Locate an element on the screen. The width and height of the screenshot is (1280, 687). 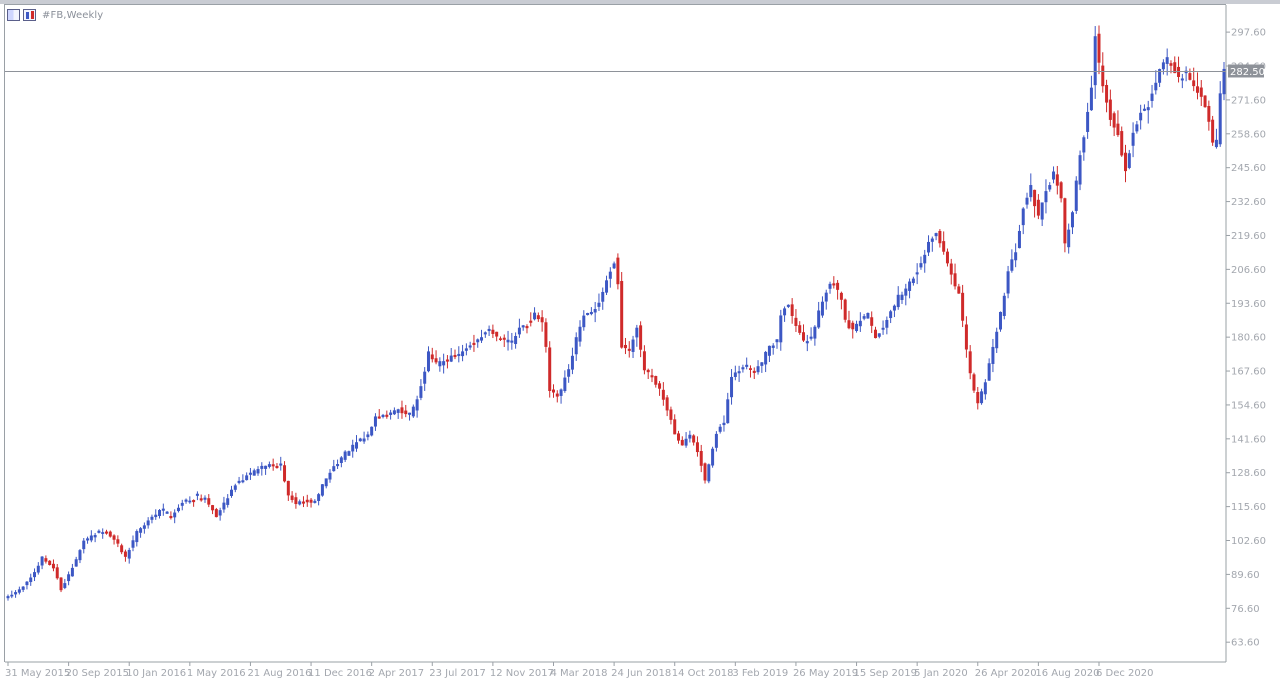
y-tick-label: 180.60 is located at coordinates (1248, 338).